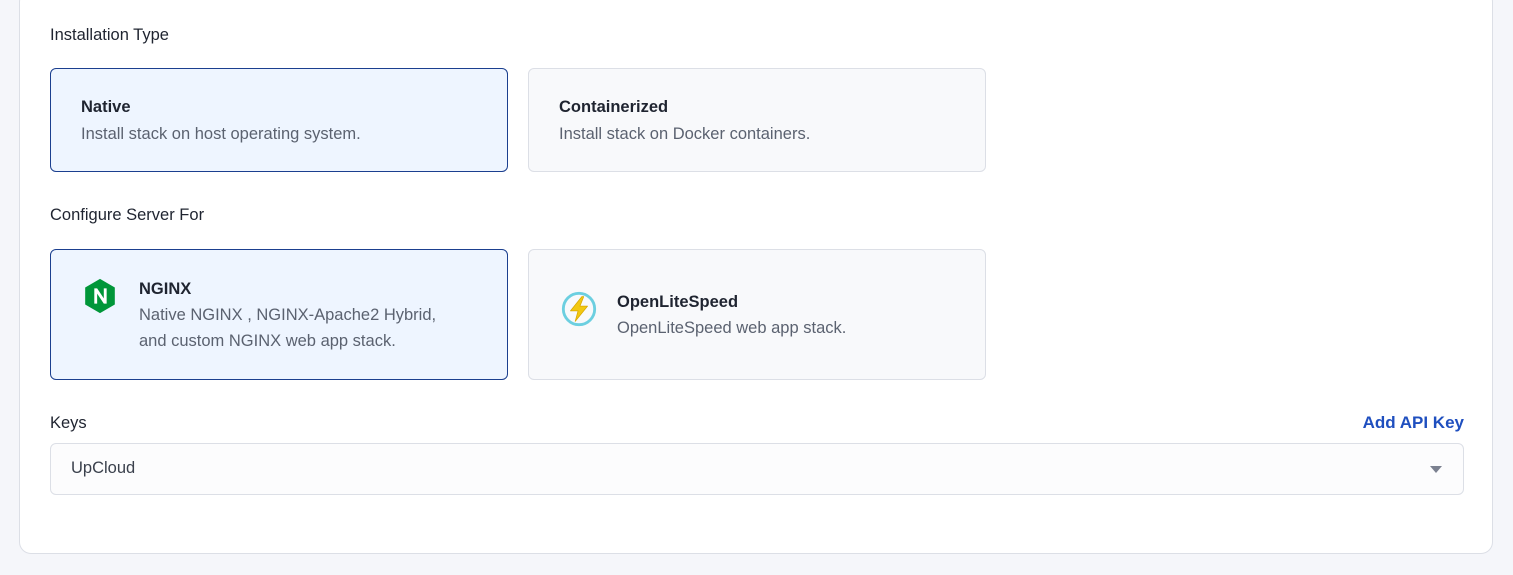  Describe the element at coordinates (109, 35) in the screenshot. I see `installation-type-label: Installation Type` at that location.